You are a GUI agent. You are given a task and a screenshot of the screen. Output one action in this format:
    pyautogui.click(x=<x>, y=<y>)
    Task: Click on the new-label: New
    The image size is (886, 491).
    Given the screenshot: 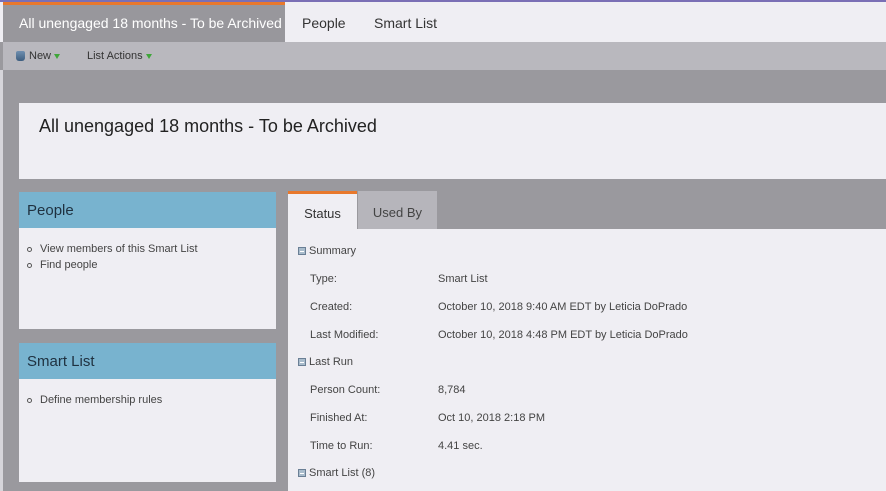 What is the action you would take?
    pyautogui.click(x=40, y=55)
    